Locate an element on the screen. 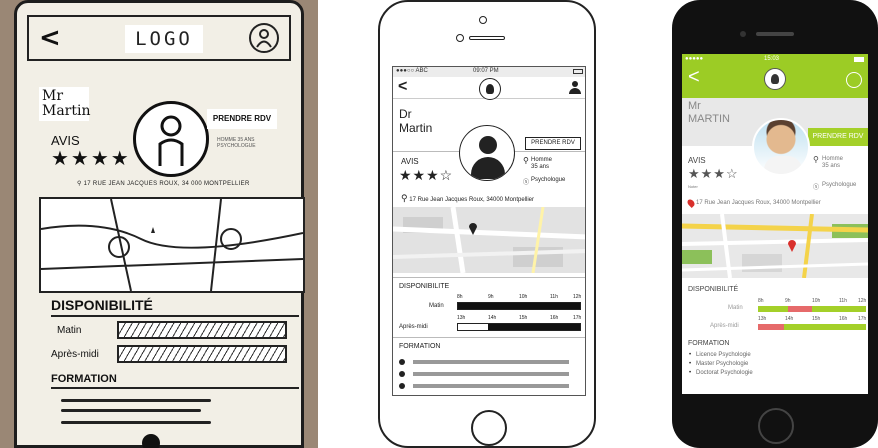 The image size is (878, 448). status-time: 09:07 PM is located at coordinates (486, 71).